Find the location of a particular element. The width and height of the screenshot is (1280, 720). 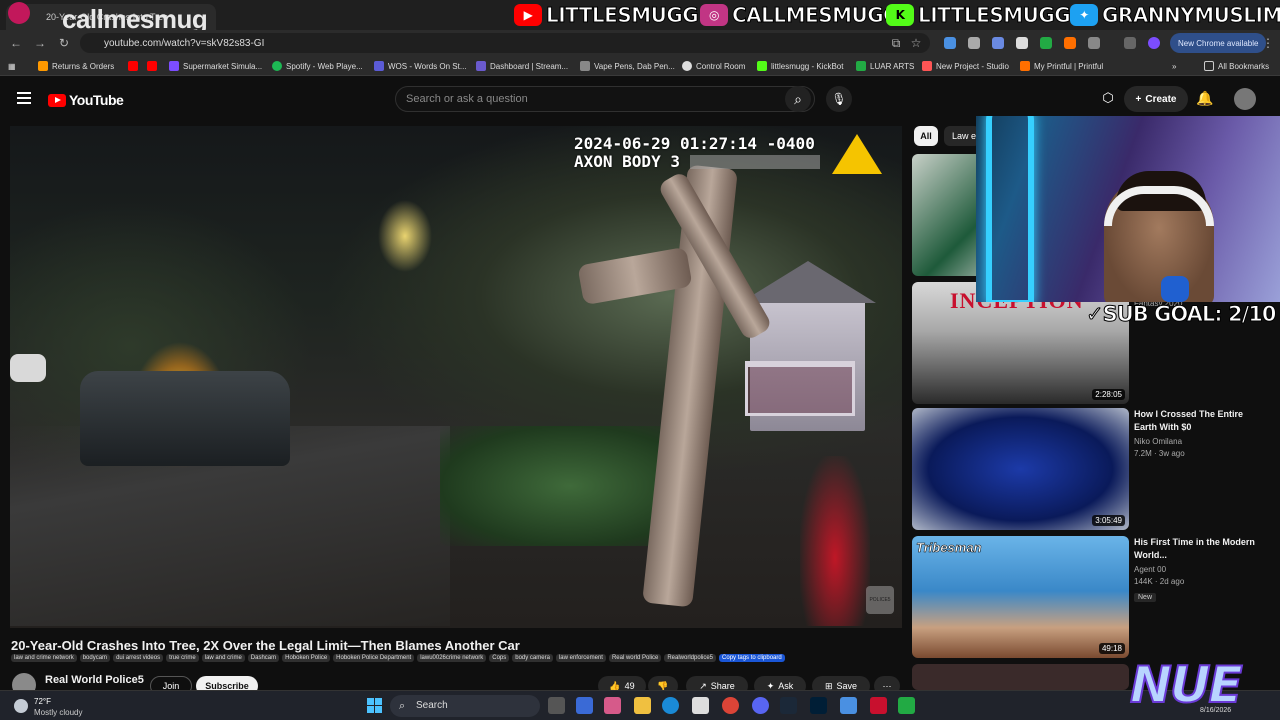

tag: true crime is located at coordinates (182, 658).